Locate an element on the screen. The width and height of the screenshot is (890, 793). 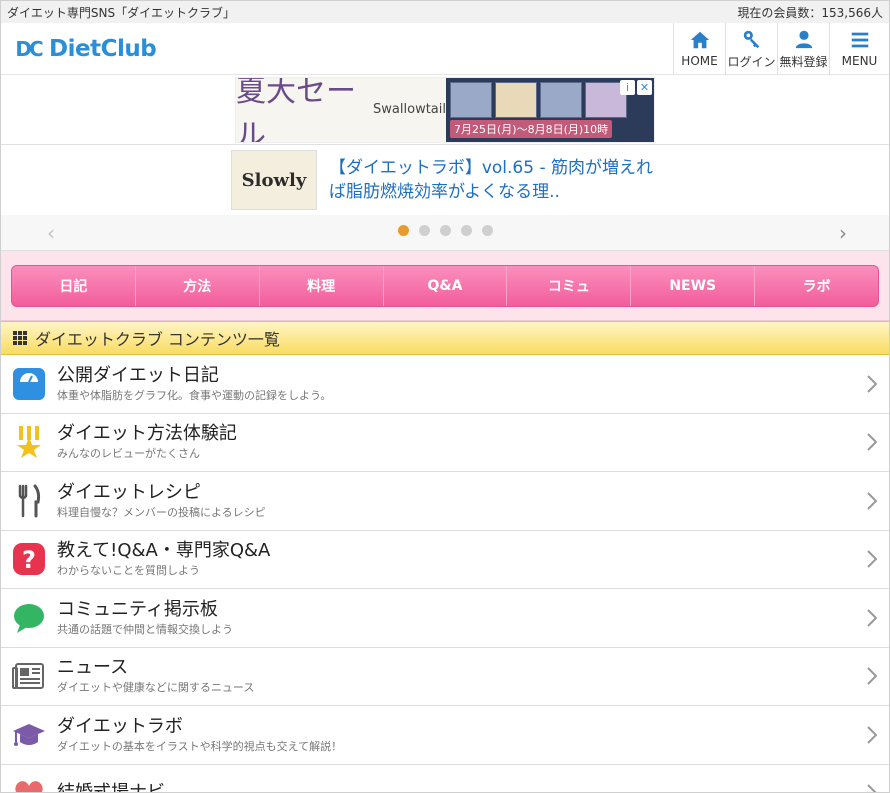
ad-info-icon: i is located at coordinates (627, 87).